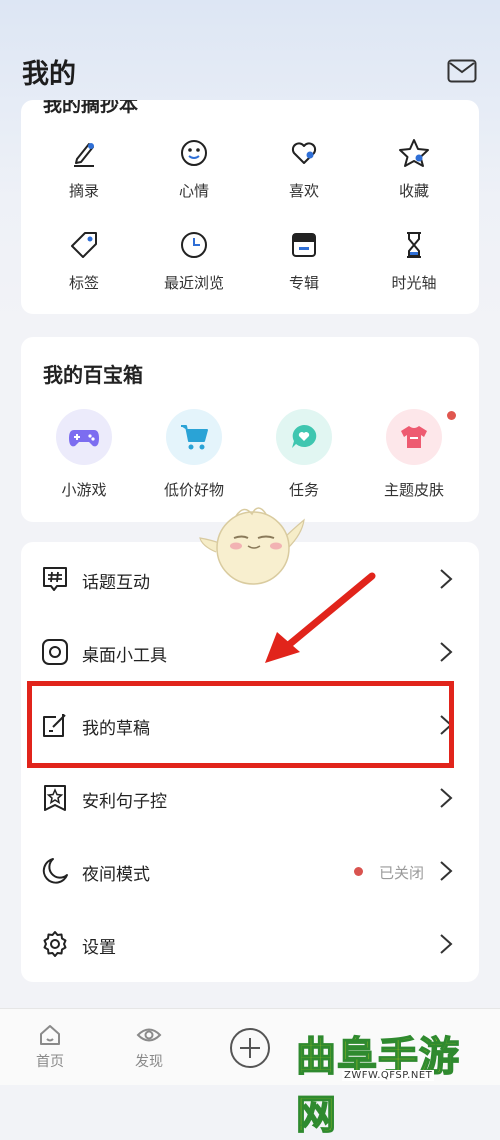 This screenshot has height=1140, width=500. What do you see at coordinates (84, 155) in the screenshot?
I see `pencil-icon` at bounding box center [84, 155].